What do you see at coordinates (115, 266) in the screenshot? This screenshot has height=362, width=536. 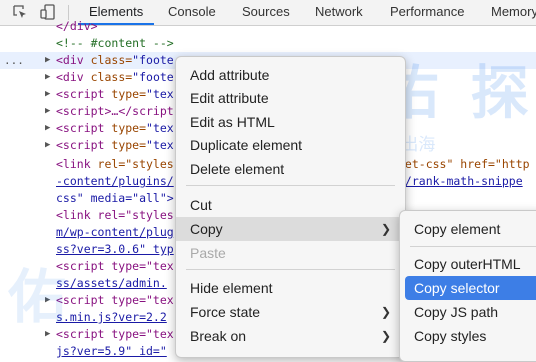 I see `dom-script-row: <script type="tex` at bounding box center [115, 266].